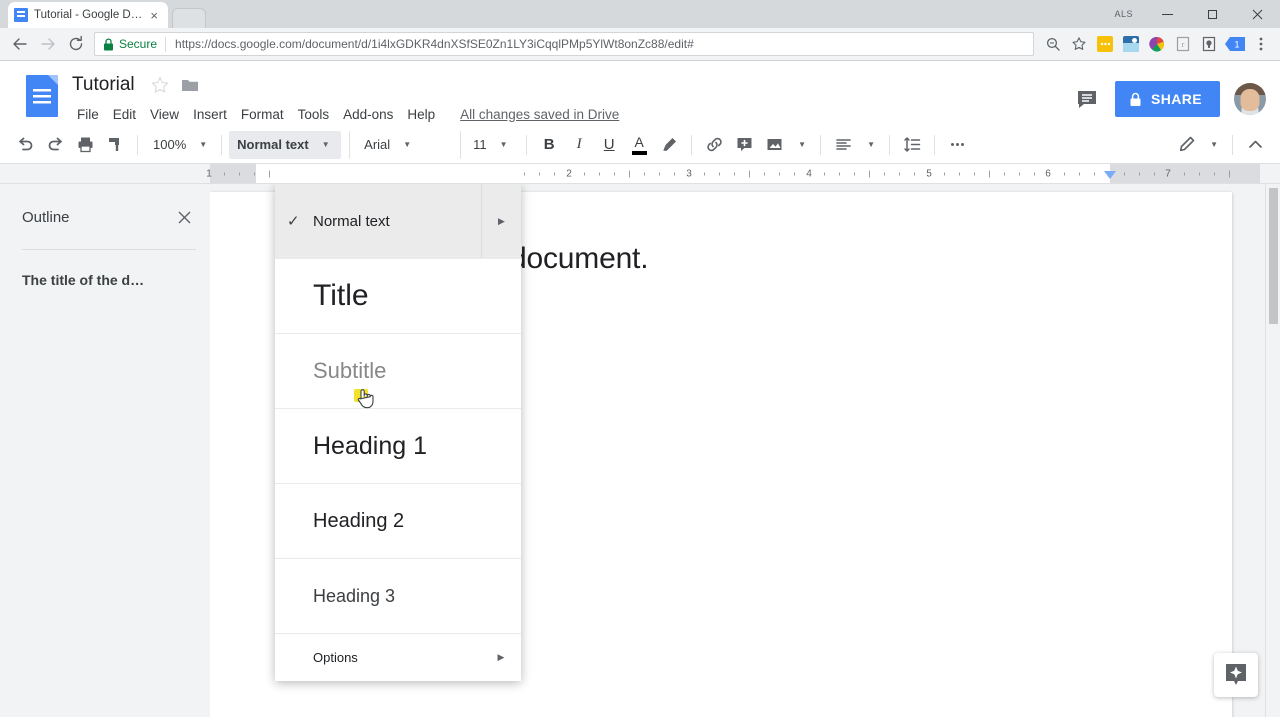 This screenshot has height=720, width=1280. What do you see at coordinates (335, 657) in the screenshot?
I see `style-menu-label: Options` at bounding box center [335, 657].